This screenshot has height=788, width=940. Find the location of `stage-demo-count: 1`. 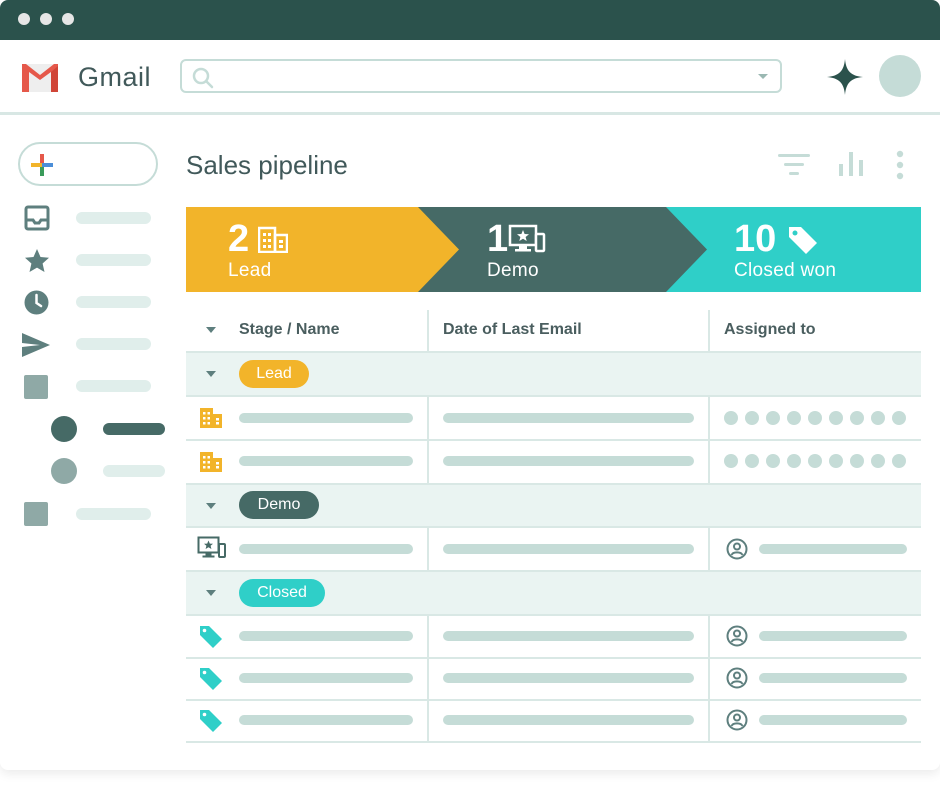

stage-demo-count: 1 is located at coordinates (498, 239).